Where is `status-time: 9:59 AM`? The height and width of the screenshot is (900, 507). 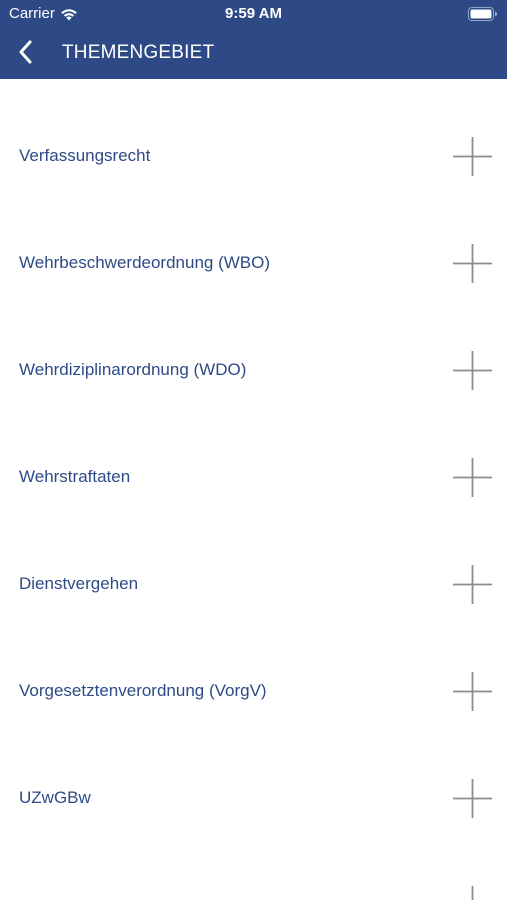 status-time: 9:59 AM is located at coordinates (253, 13).